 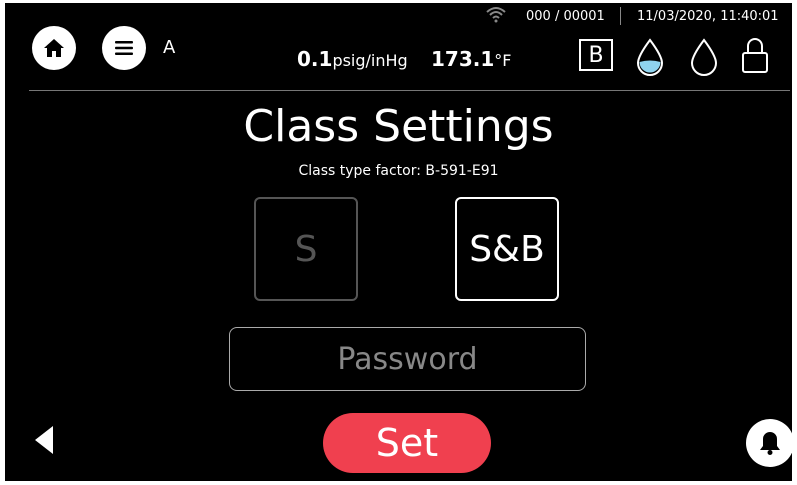 I want to click on temperature-value: 173.1, so click(x=463, y=59).